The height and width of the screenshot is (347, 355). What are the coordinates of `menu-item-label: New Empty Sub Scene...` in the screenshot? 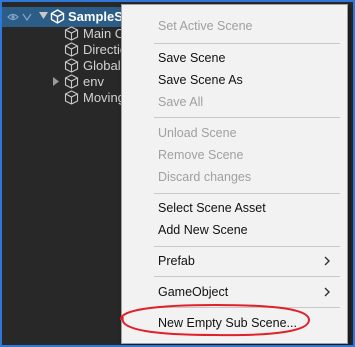 It's located at (227, 323).